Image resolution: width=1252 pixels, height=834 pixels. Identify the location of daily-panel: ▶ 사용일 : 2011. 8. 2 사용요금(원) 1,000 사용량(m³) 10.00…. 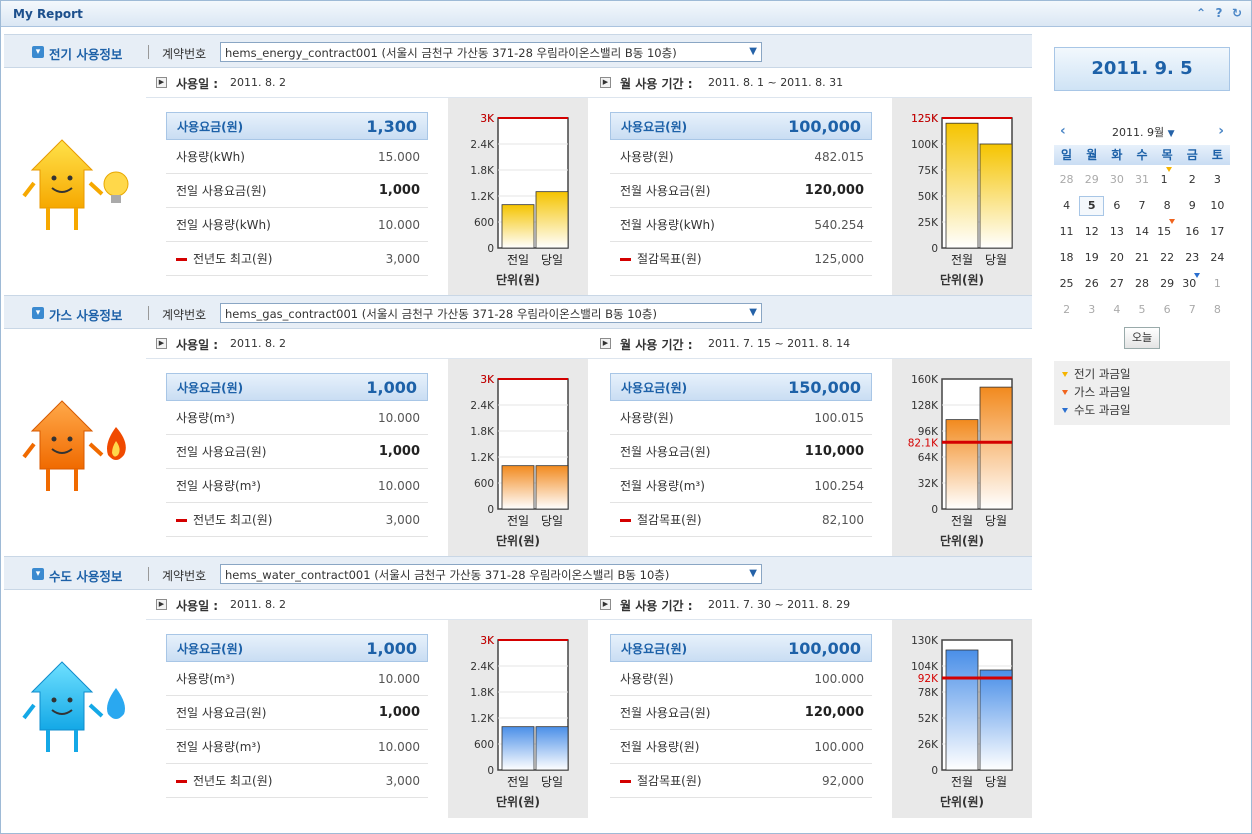
(368, 443).